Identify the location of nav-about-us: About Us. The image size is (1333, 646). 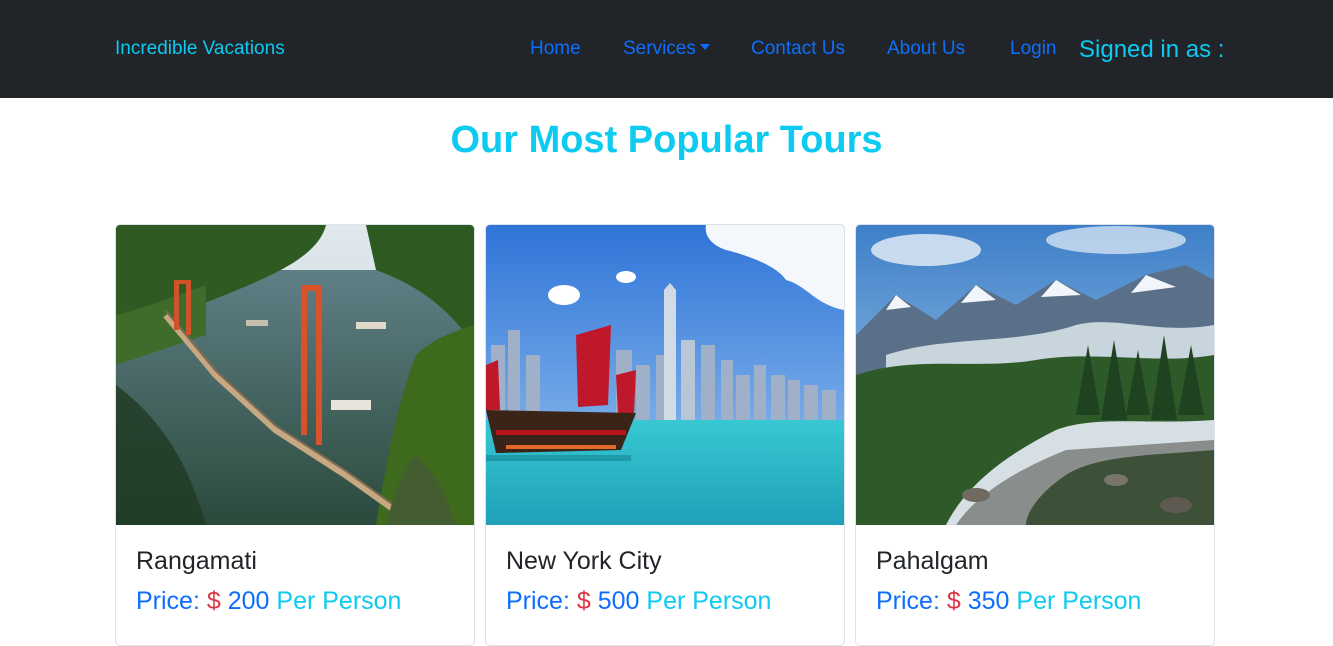
(926, 49).